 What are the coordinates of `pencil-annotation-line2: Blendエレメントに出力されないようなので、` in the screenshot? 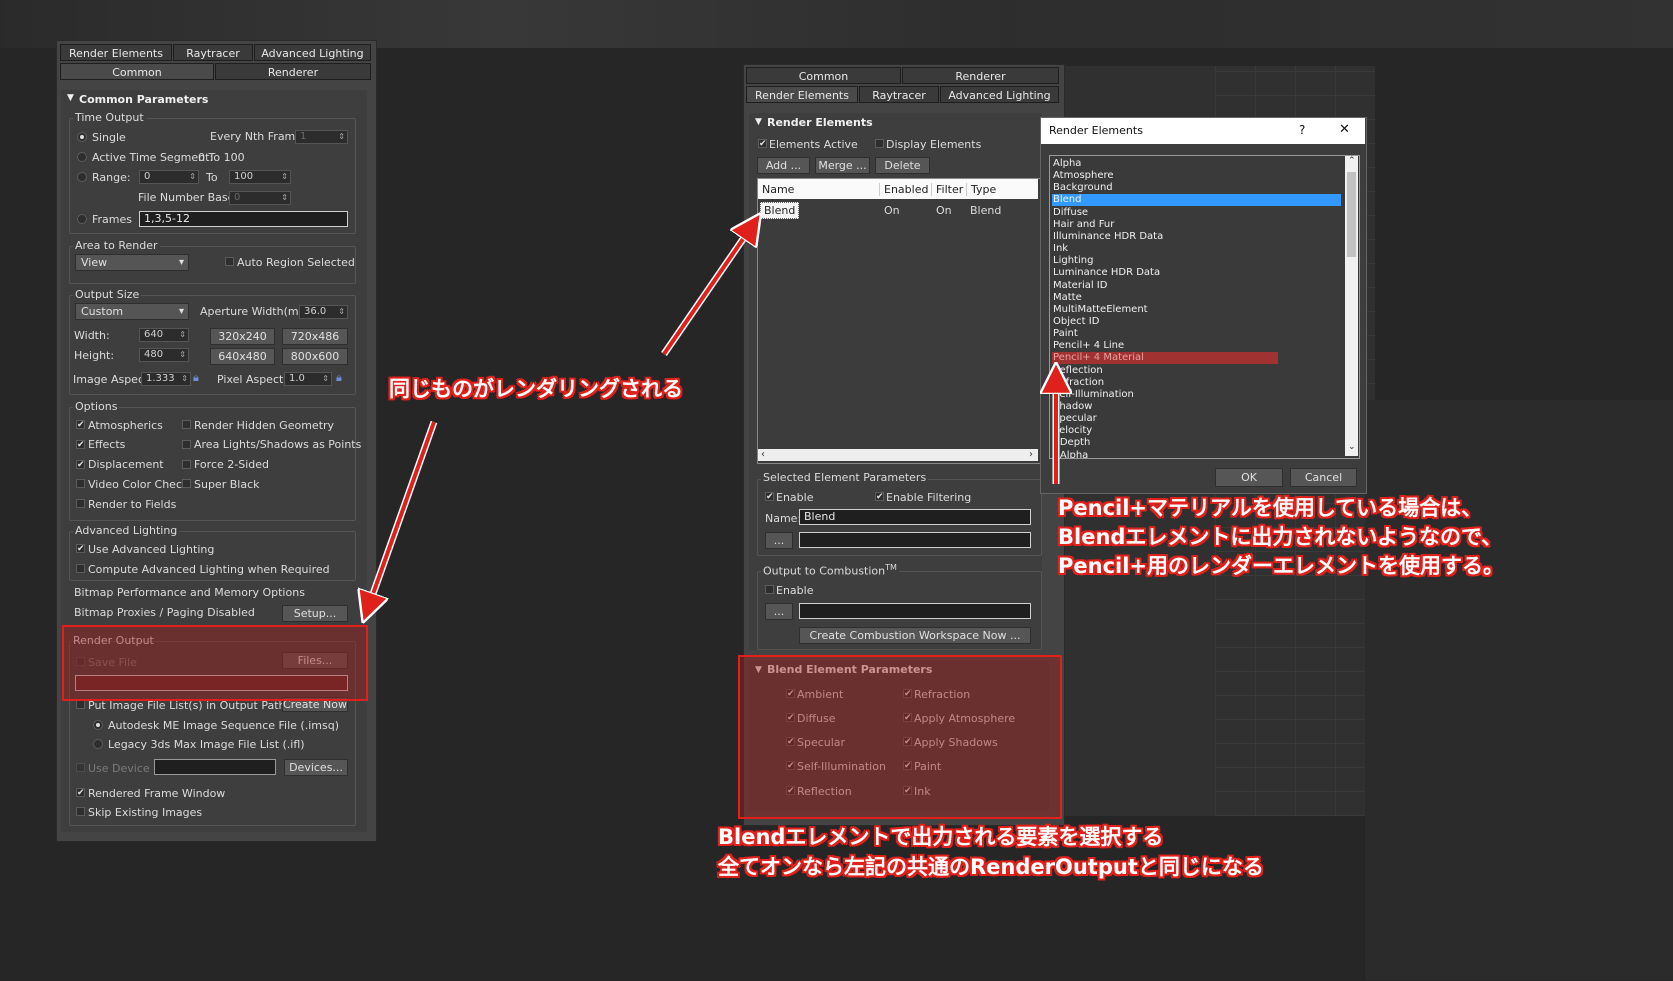 It's located at (1280, 537).